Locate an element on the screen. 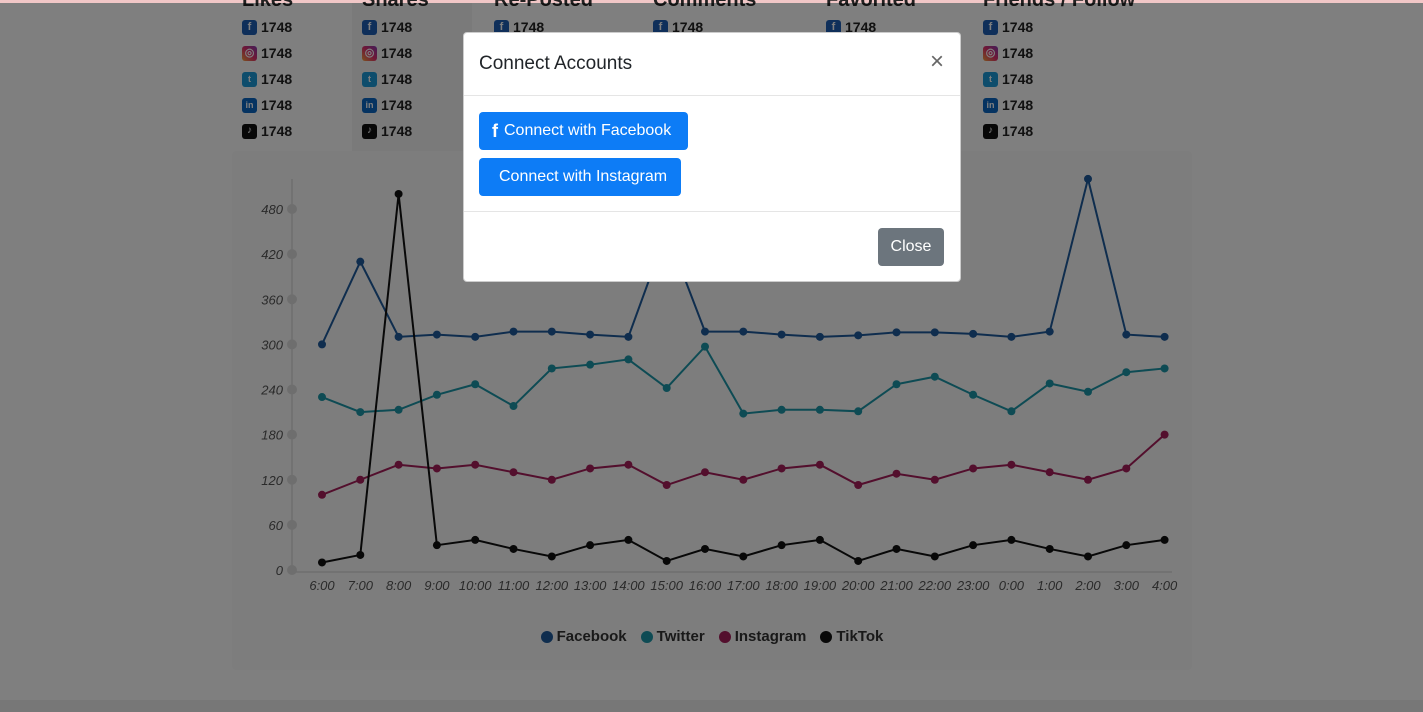 The image size is (1423, 712). connect-facebook-label: Connect with Facebook is located at coordinates (588, 130).